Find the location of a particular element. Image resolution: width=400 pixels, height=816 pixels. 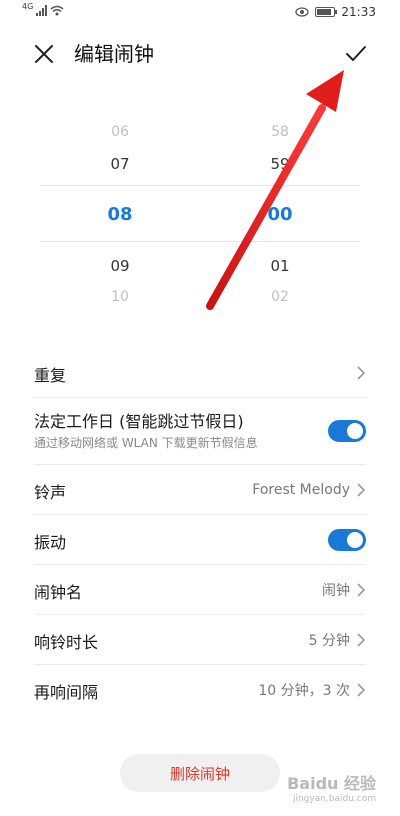

signal-icon is located at coordinates (42, 10).